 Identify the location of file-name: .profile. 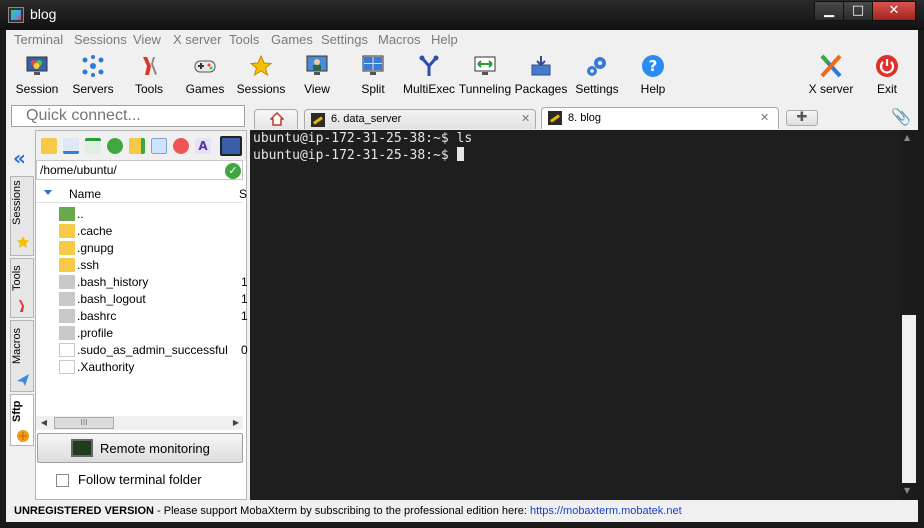
(95, 333).